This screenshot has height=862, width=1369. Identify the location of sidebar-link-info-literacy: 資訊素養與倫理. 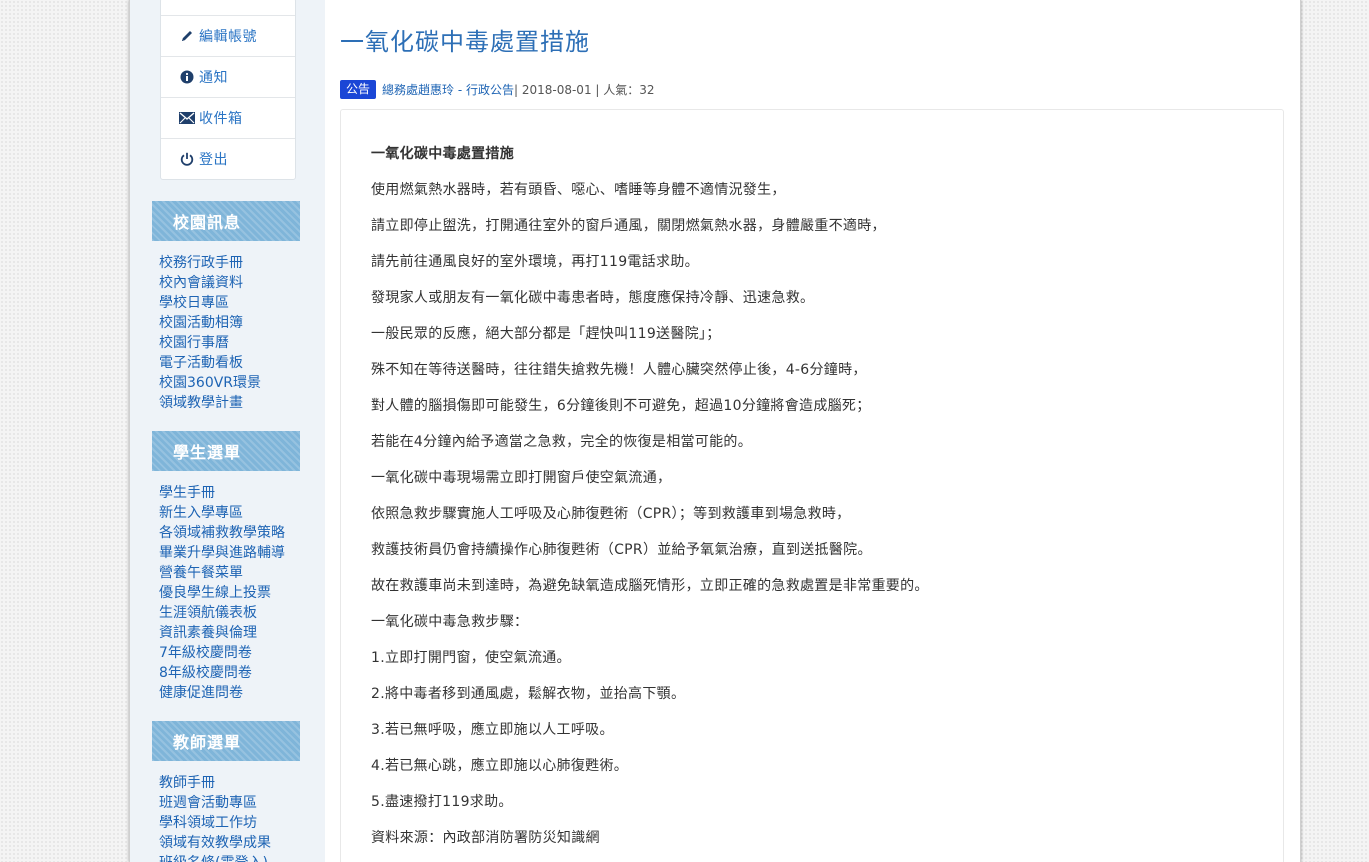
(230, 633).